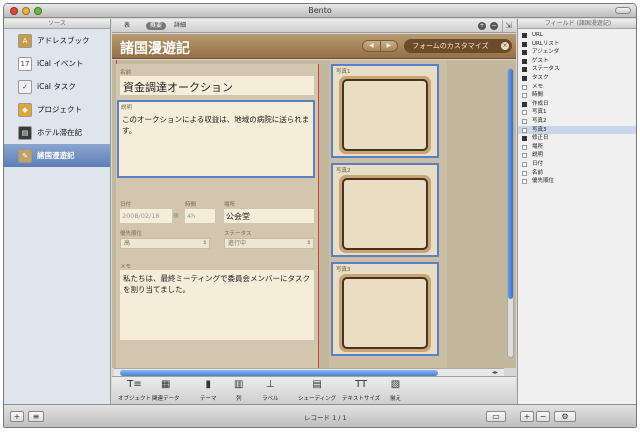  What do you see at coordinates (238, 390) in the screenshot?
I see `toolbar-columns-button: ▥ 列` at bounding box center [238, 390].